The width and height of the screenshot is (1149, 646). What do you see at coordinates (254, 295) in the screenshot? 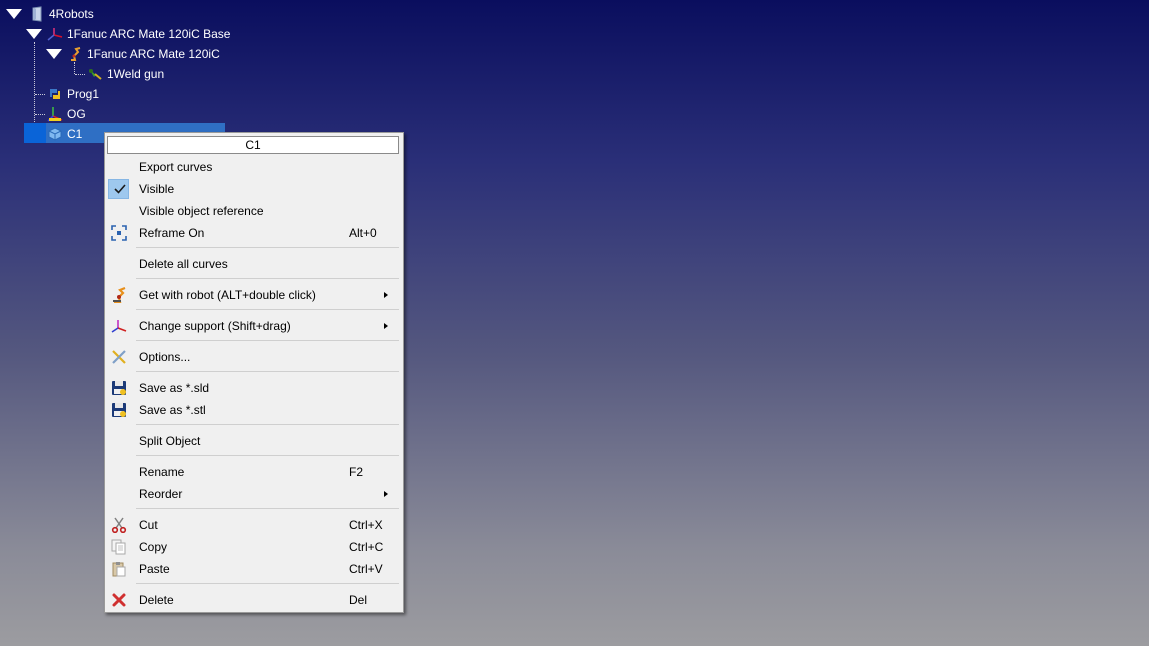
I see `menu-item-get-with-robot: Get with robot (ALT+double click)` at bounding box center [254, 295].